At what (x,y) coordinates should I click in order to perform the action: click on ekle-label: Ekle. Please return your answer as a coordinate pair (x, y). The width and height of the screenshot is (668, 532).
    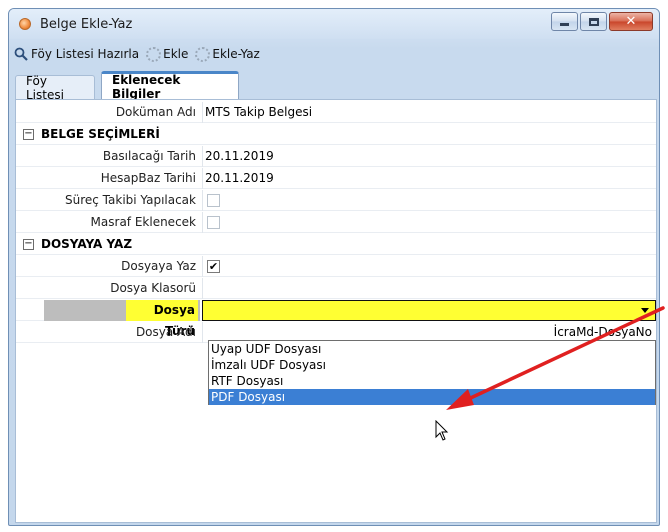
    Looking at the image, I should click on (176, 54).